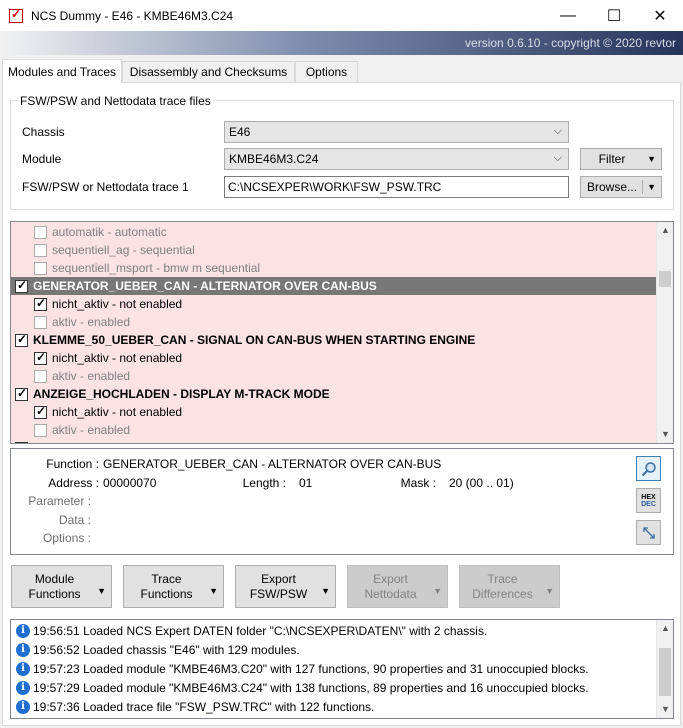  I want to click on data-label: Data :, so click(74, 520).